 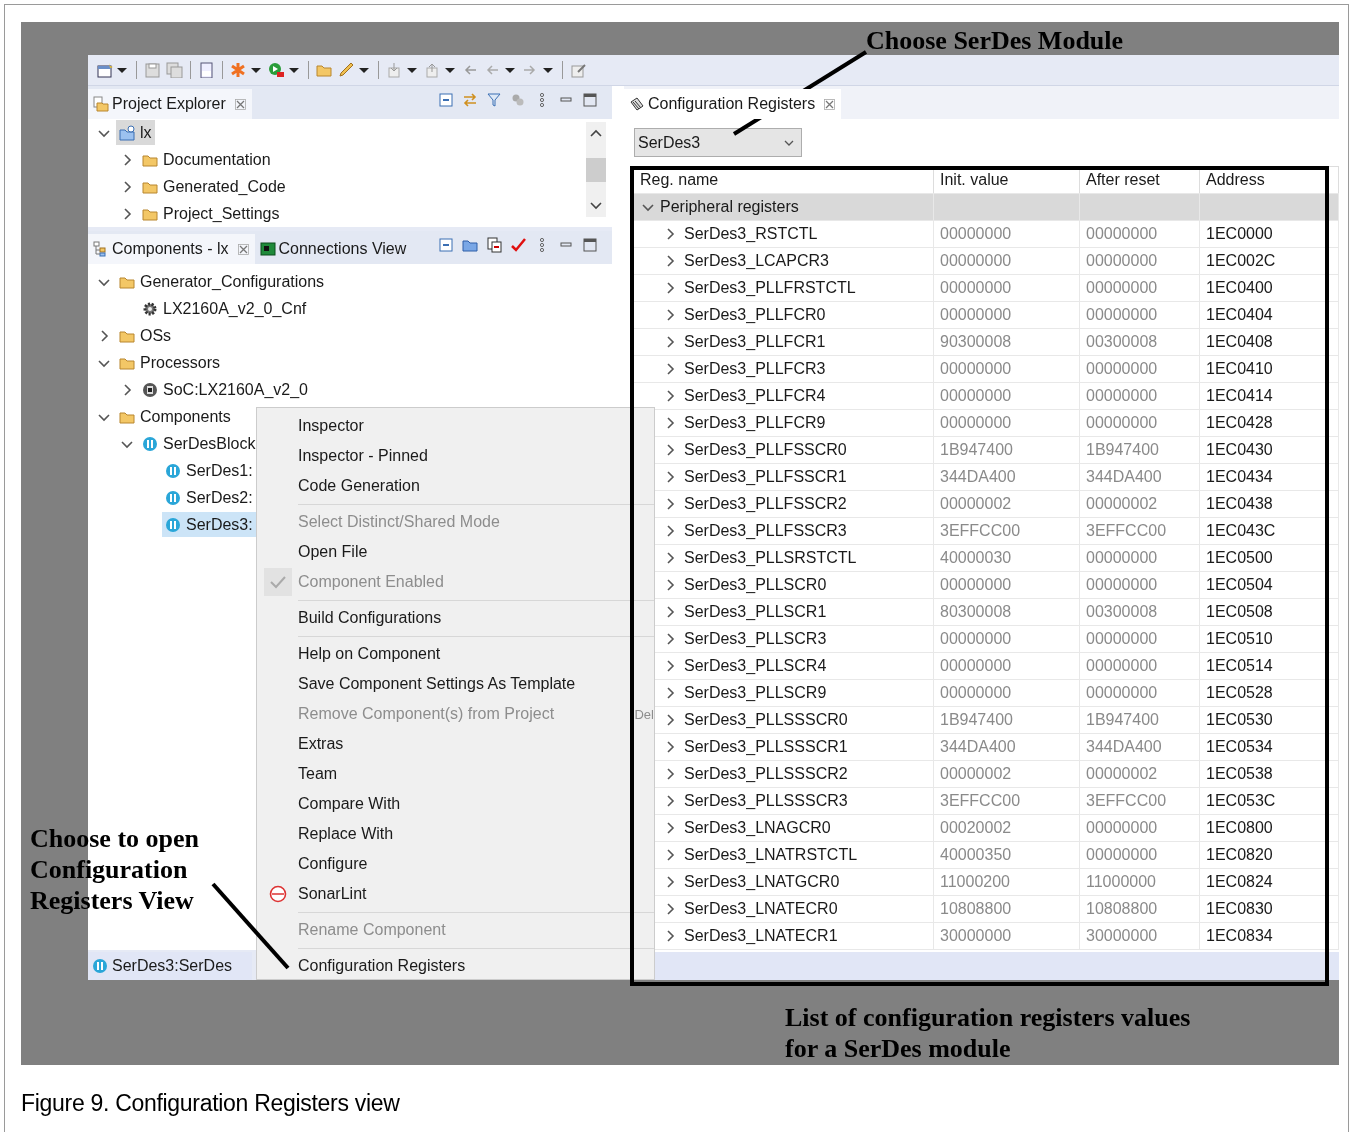 I want to click on edit-icon, so click(x=578, y=70).